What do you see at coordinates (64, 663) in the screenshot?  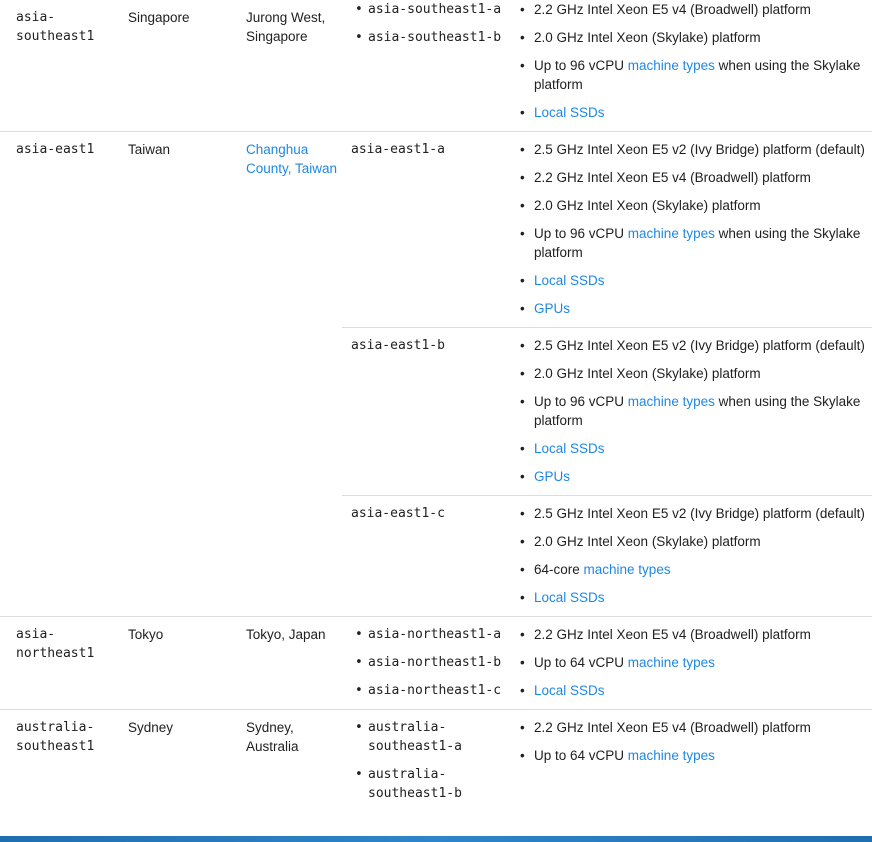 I see `region-cell: asia- northeast1` at bounding box center [64, 663].